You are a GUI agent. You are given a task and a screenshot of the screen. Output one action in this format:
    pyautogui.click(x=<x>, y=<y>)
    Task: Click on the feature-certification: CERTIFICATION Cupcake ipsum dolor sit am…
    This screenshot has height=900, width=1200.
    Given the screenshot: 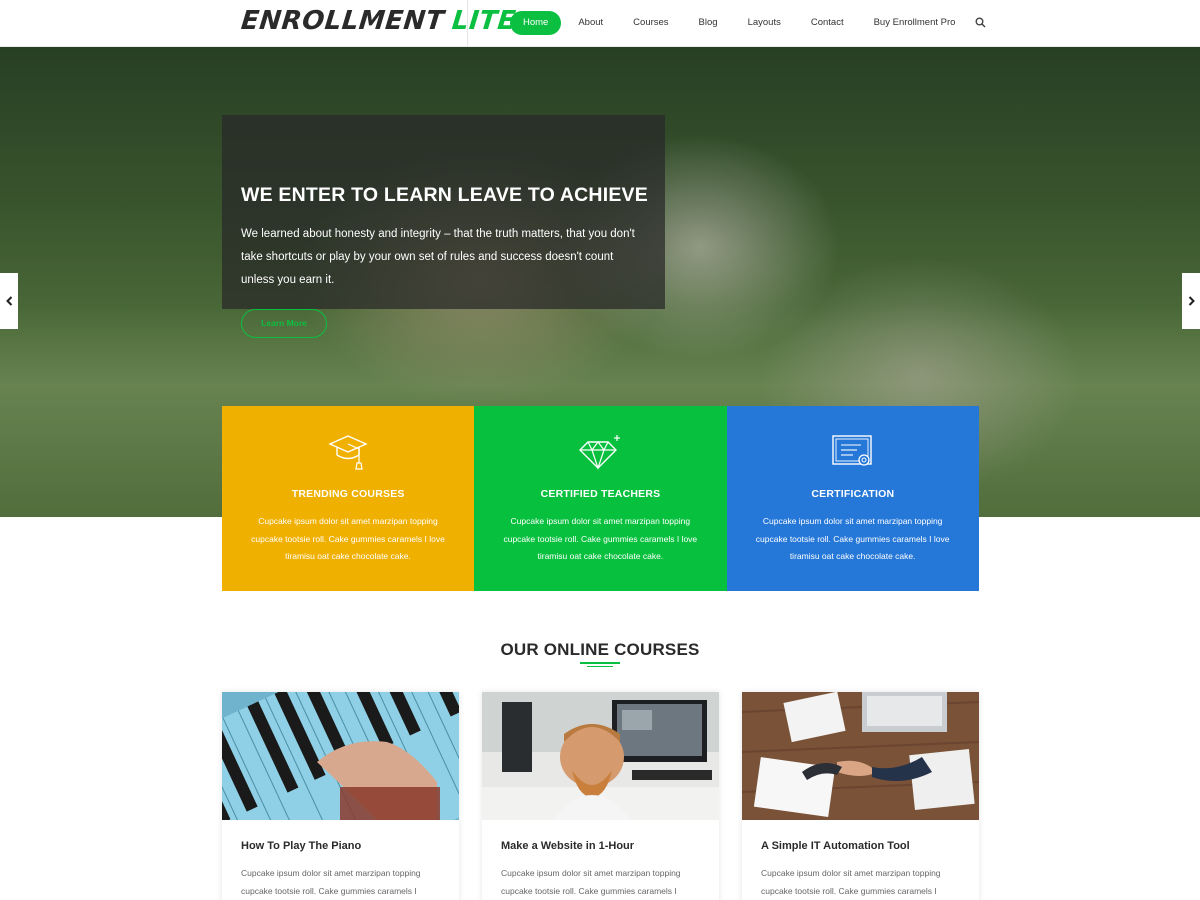 What is the action you would take?
    pyautogui.click(x=852, y=498)
    